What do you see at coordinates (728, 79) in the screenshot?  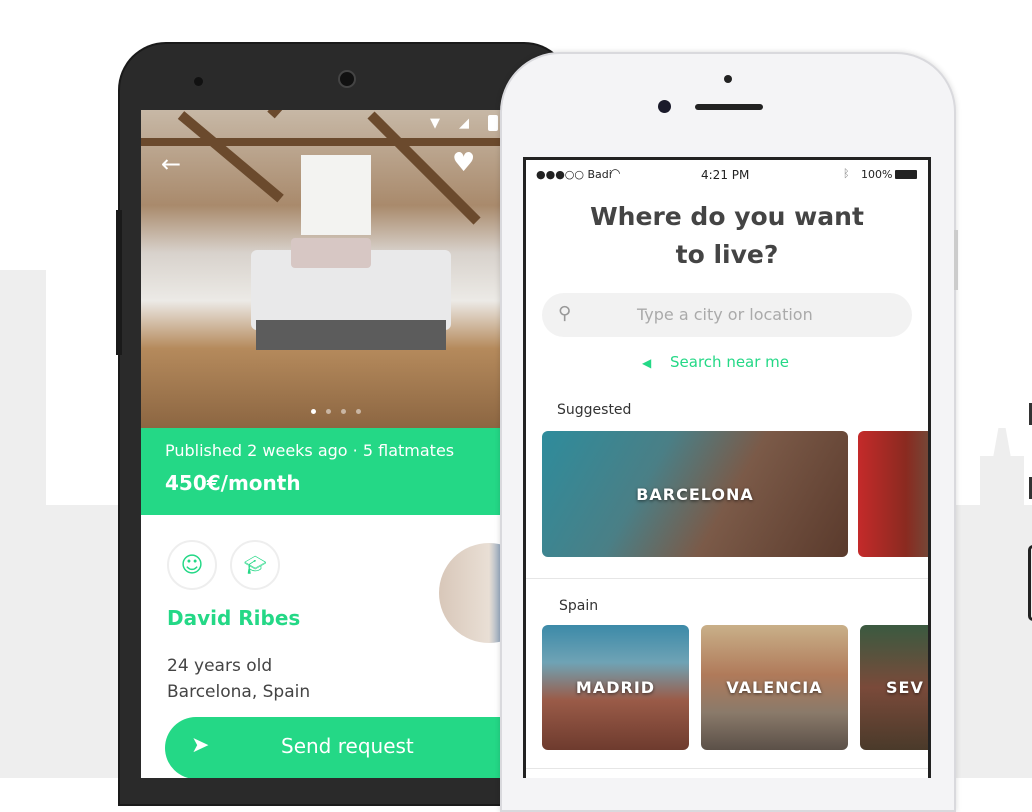 I see `iphone-proximity-sensor` at bounding box center [728, 79].